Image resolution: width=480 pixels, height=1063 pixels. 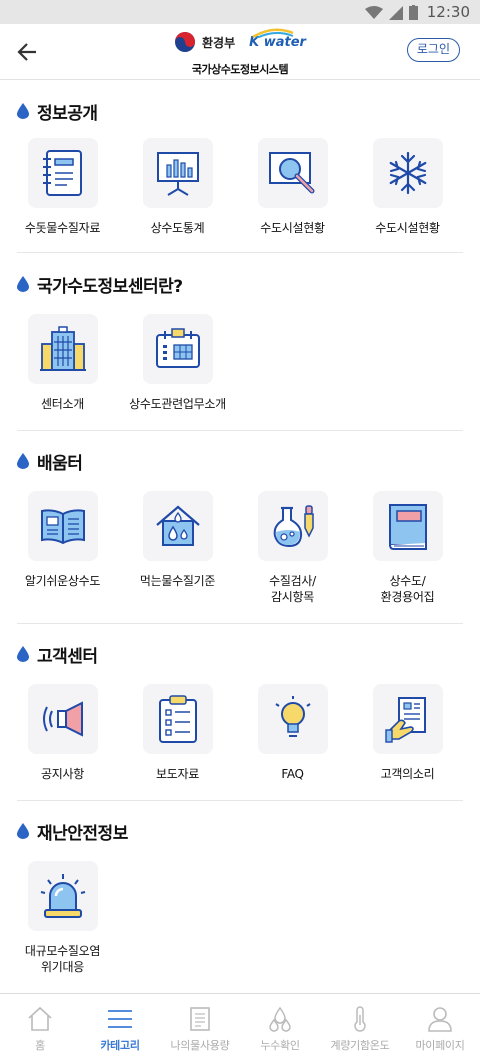 I want to click on login-button: 로그인, so click(x=433, y=50).